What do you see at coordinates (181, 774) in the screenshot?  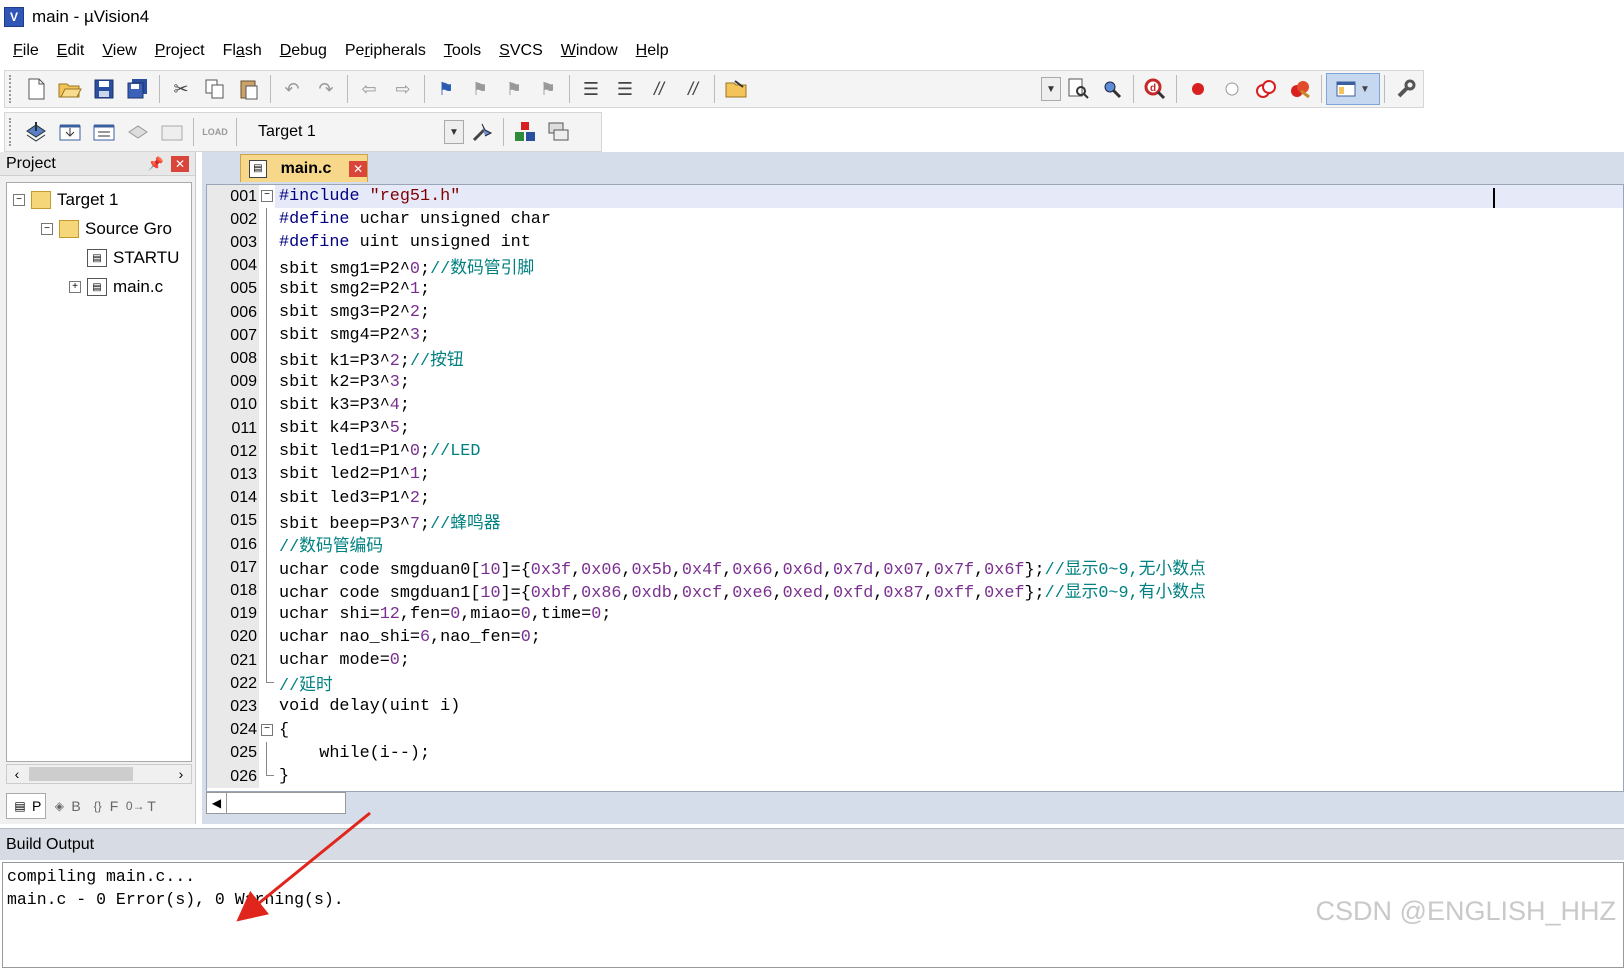 I see `scroll-right-icon: ›` at bounding box center [181, 774].